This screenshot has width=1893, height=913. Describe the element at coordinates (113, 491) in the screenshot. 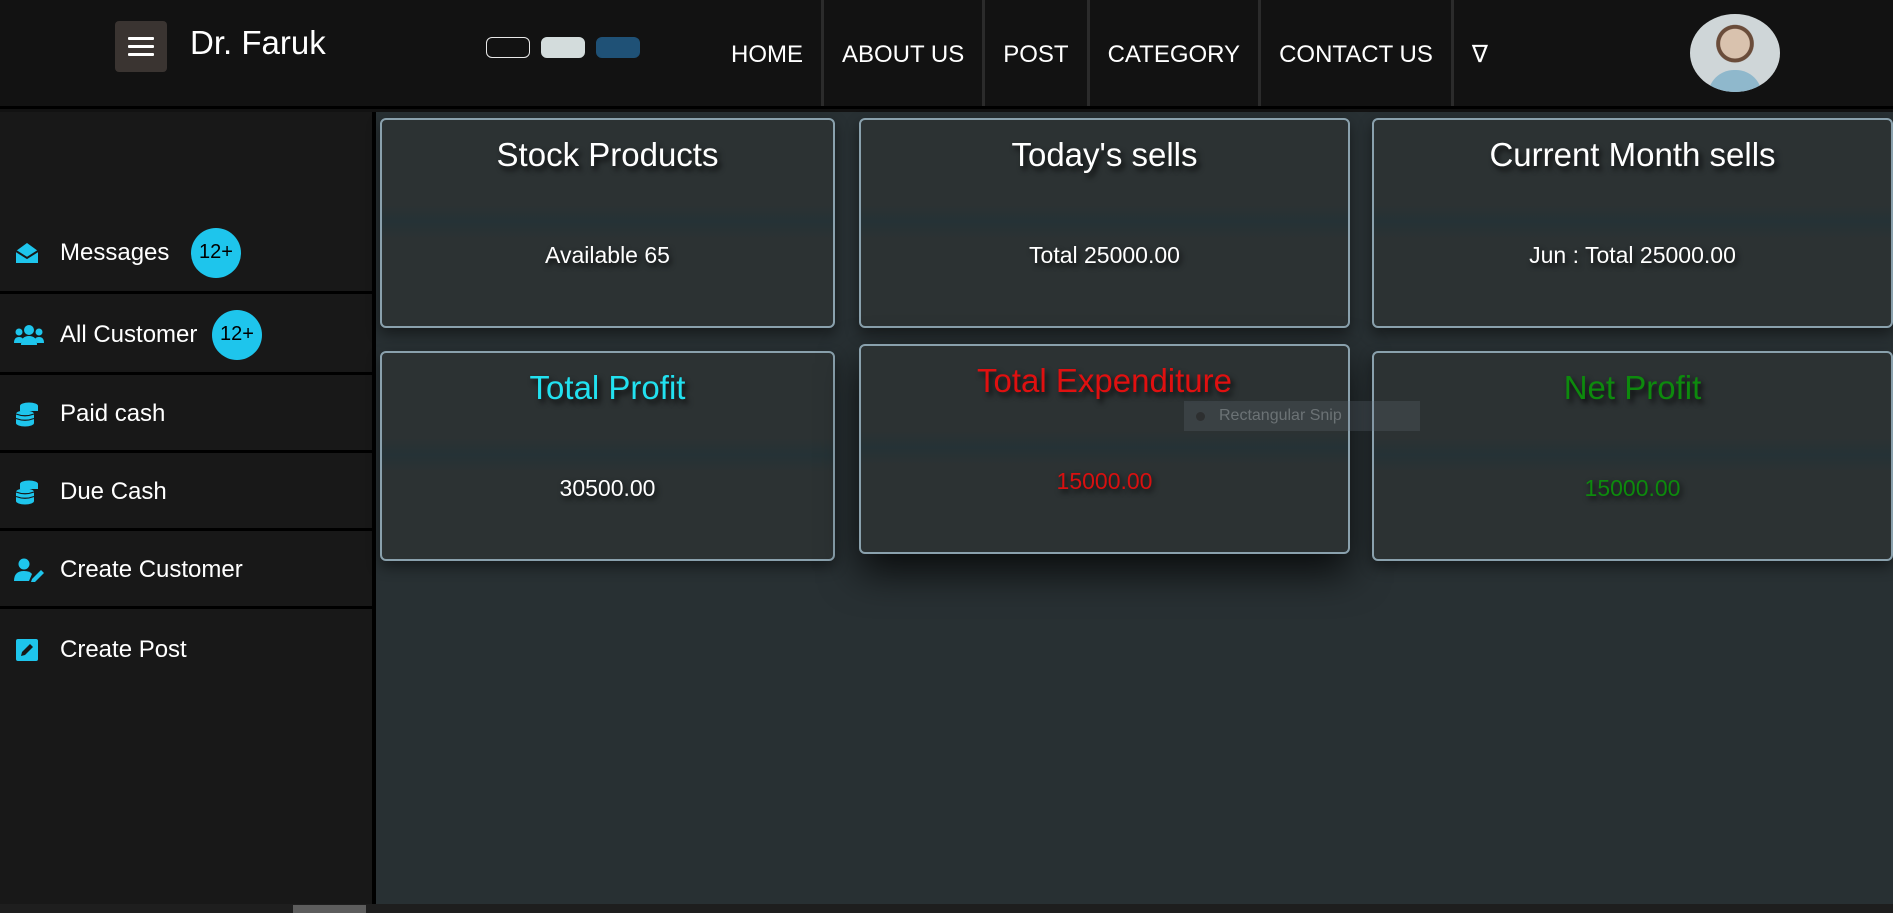

I see `sidebar-item-label: Due Cash` at that location.